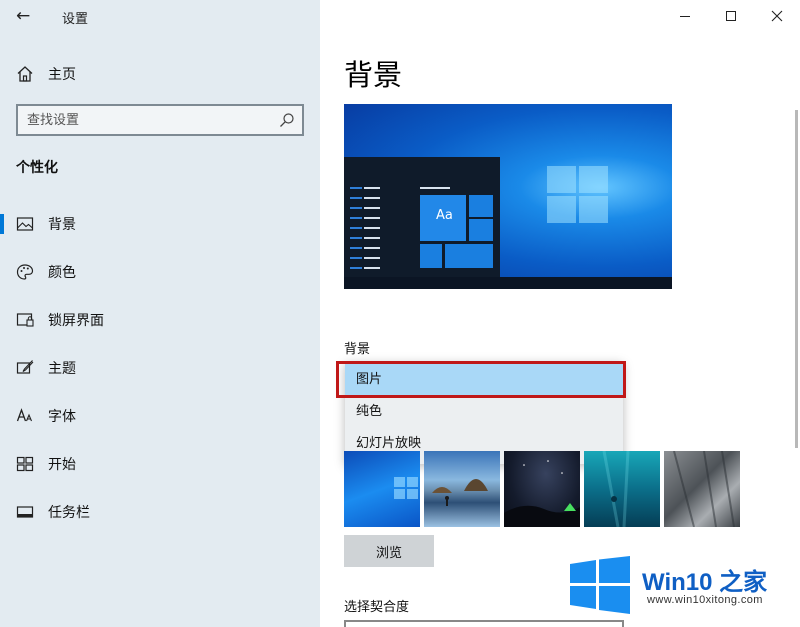 The image size is (800, 627). Describe the element at coordinates (138, 120) in the screenshot. I see `search-input` at that location.